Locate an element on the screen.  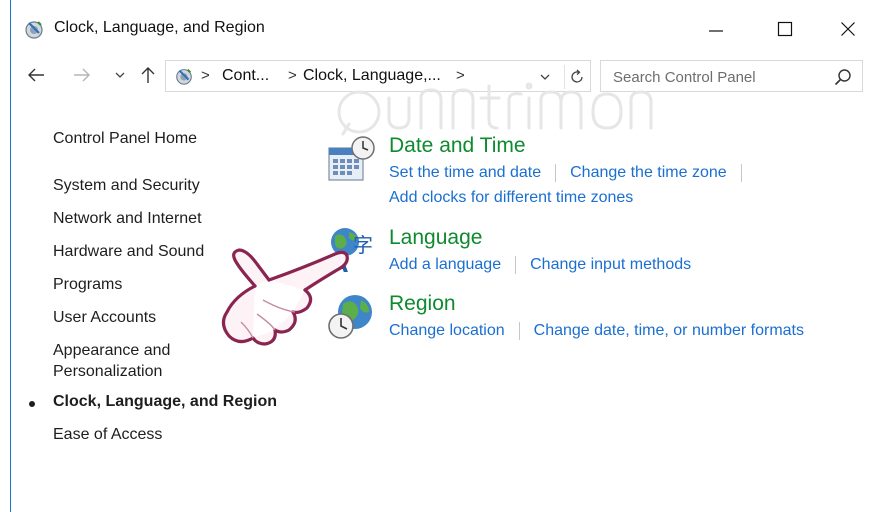
up-button is located at coordinates (148, 75).